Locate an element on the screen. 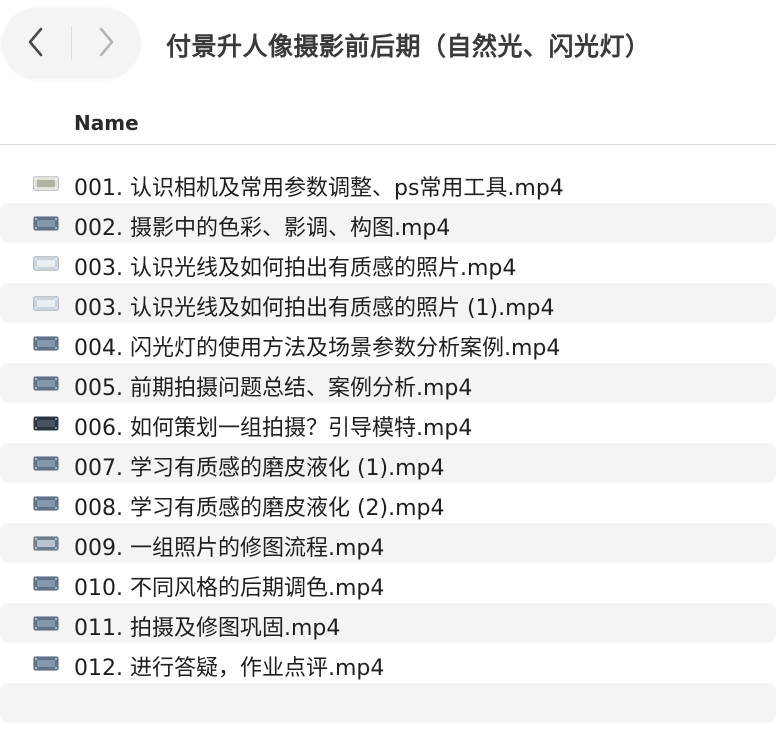 The image size is (776, 732). empty-row is located at coordinates (388, 703).